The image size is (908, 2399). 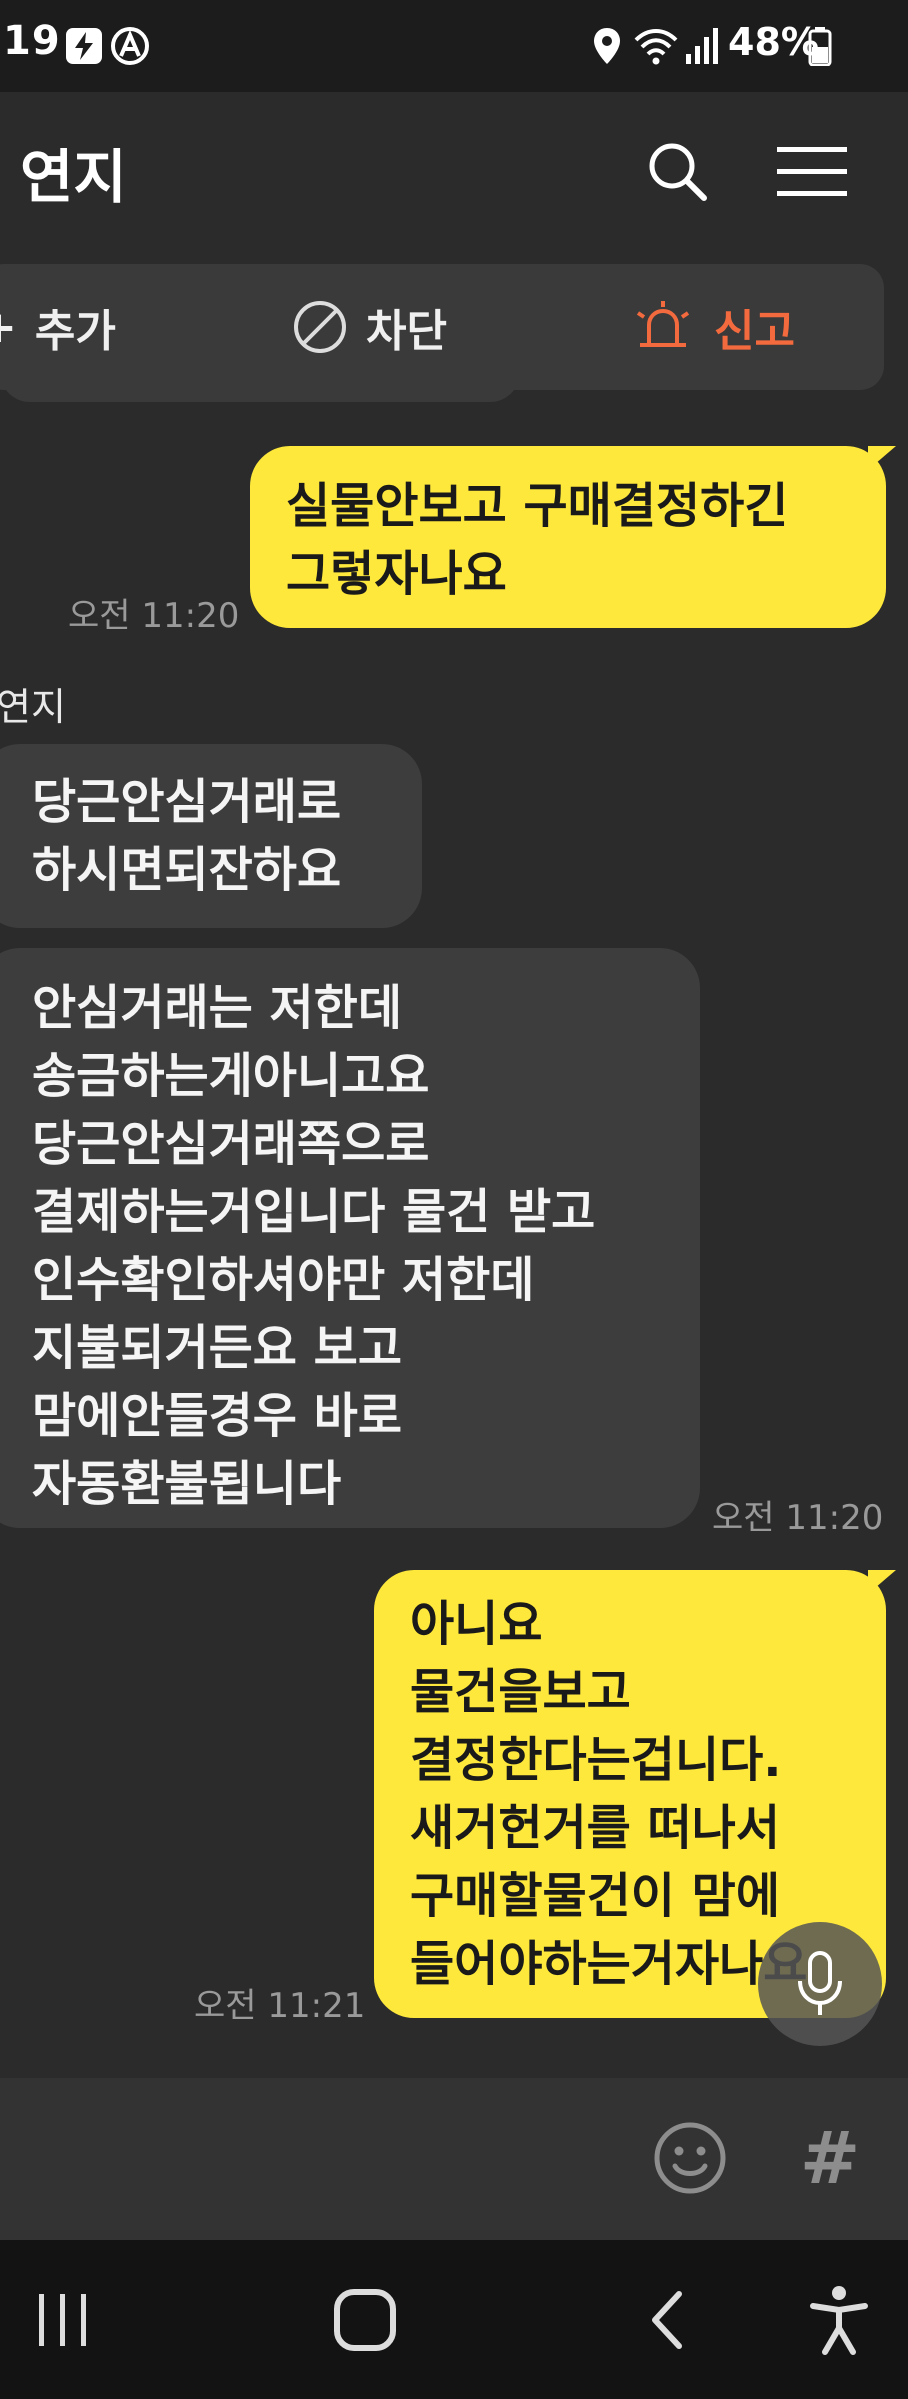 What do you see at coordinates (568, 537) in the screenshot?
I see `my-message-bubble: 실물안보고 구매결정하긴 그렇자나요` at bounding box center [568, 537].